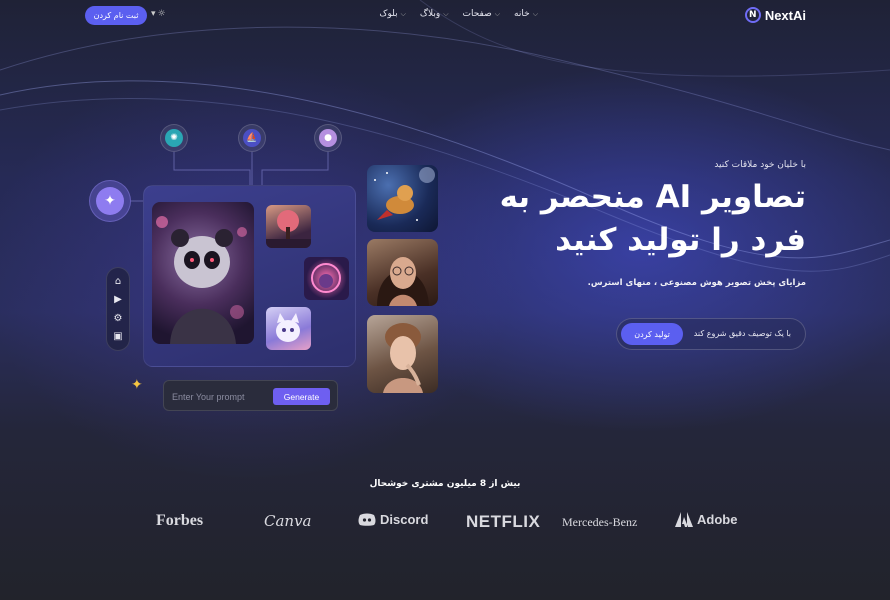 The height and width of the screenshot is (600, 890). Describe the element at coordinates (752, 15) in the screenshot. I see `logo-mark-icon: N` at that location.